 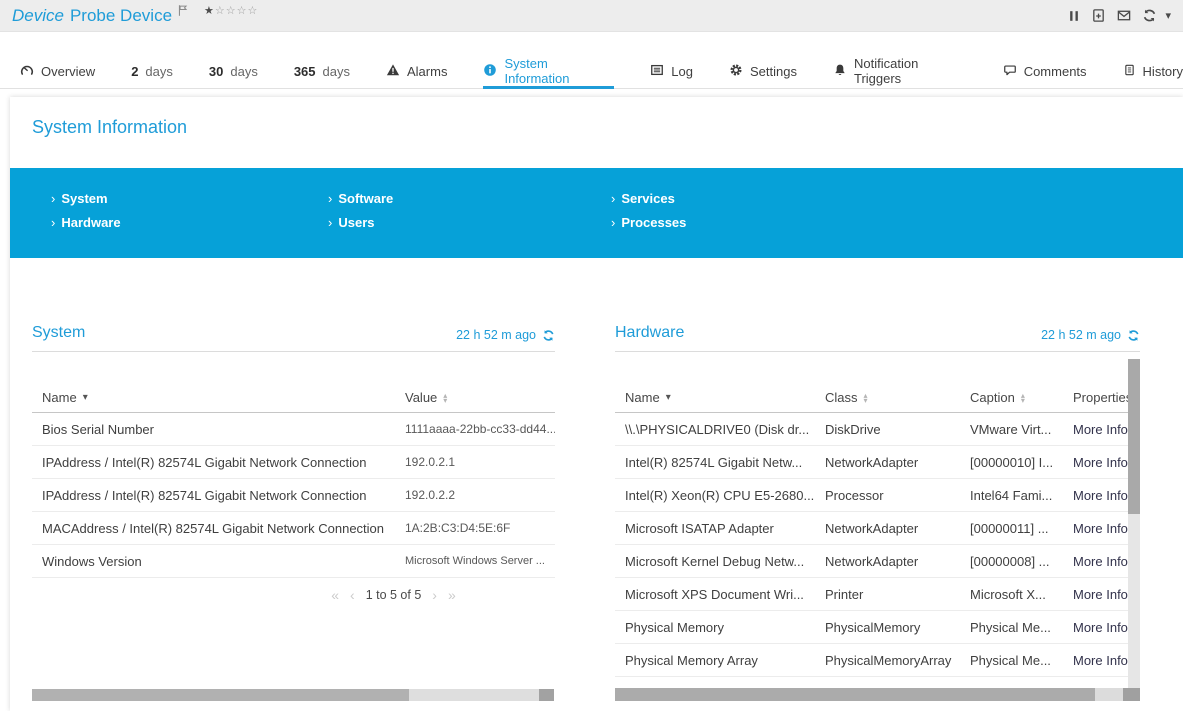 I want to click on add-report-icon, so click(x=1098, y=15).